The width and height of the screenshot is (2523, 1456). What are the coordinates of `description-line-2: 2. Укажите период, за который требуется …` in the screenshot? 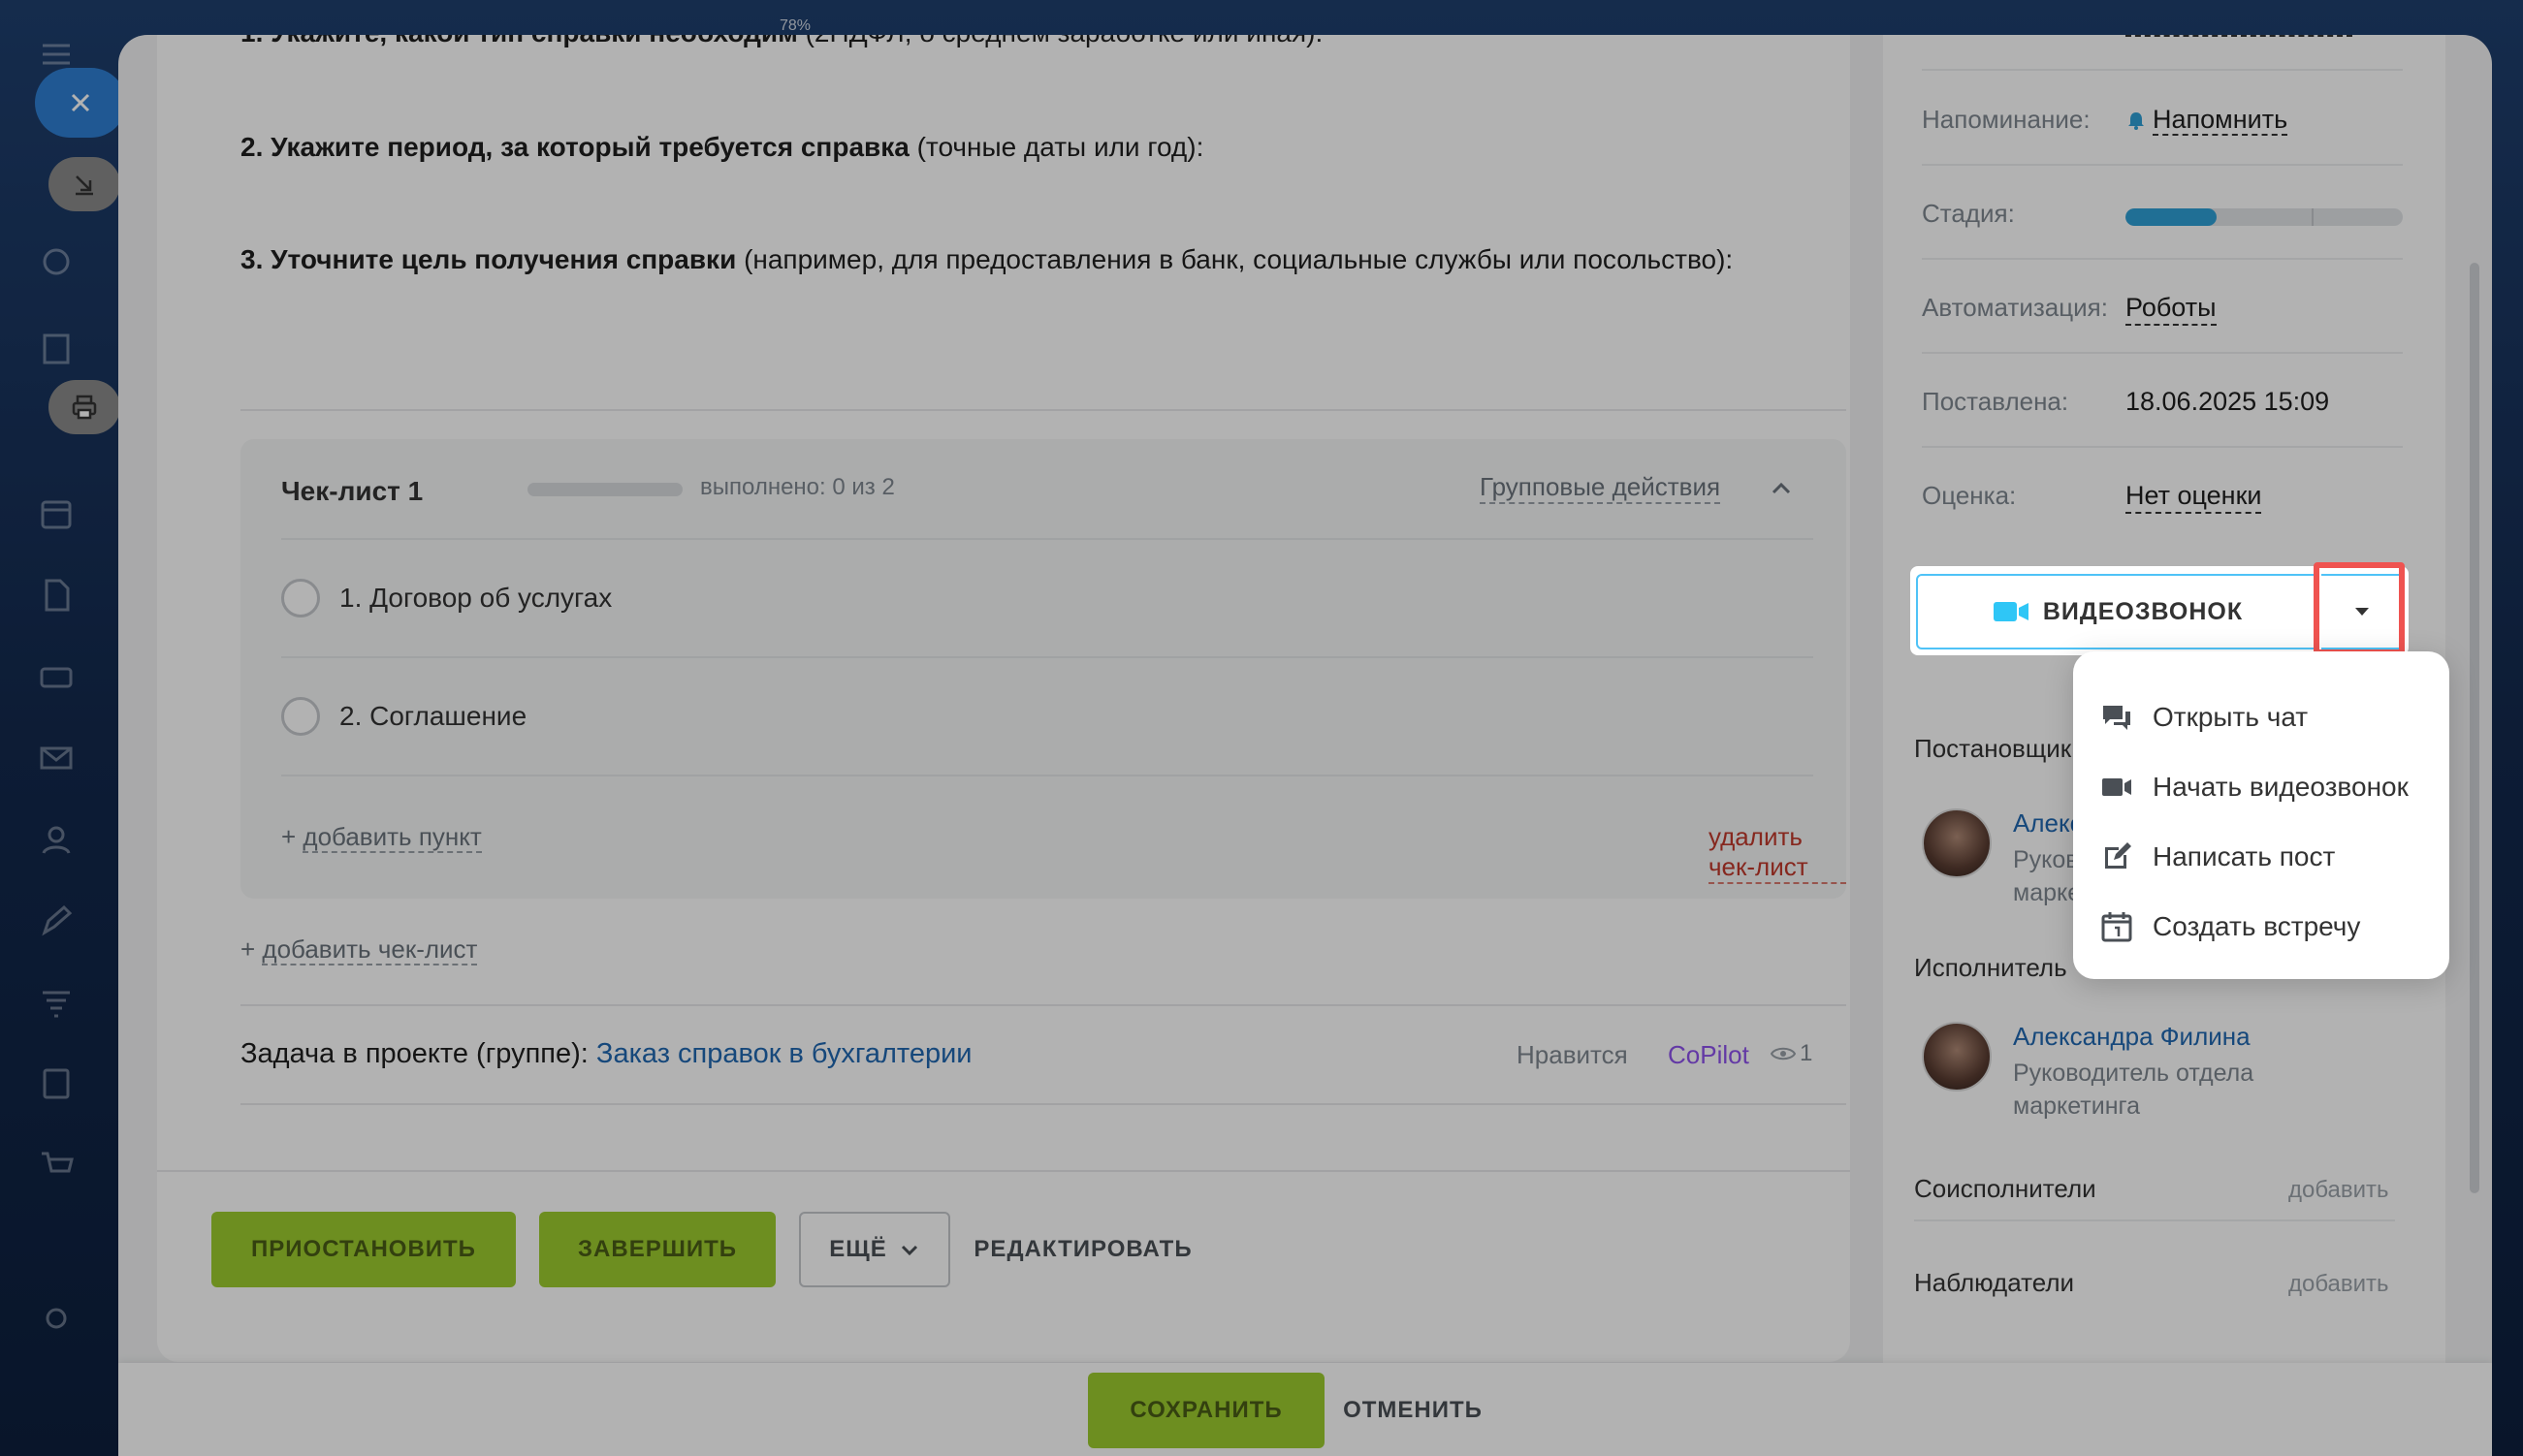 It's located at (721, 148).